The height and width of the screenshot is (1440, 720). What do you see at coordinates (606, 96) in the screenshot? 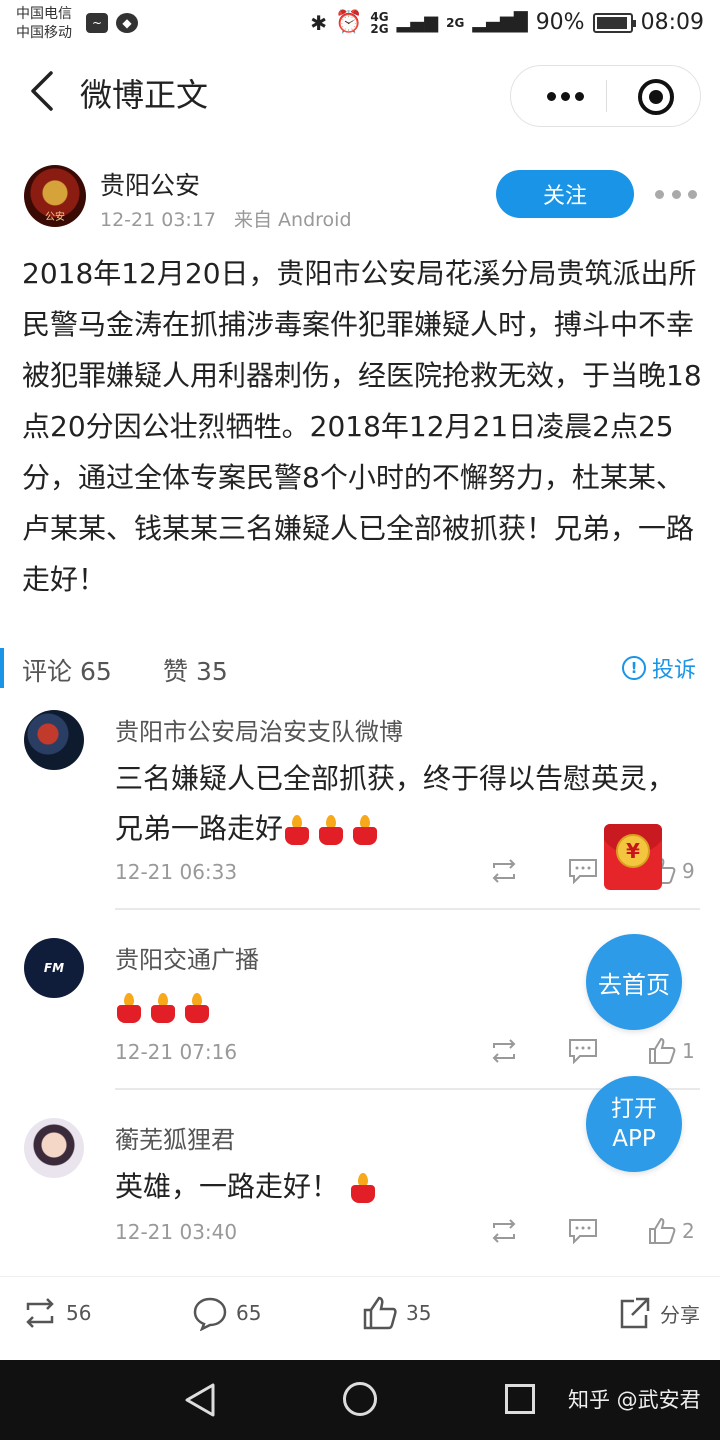
I see `capsule-divider` at bounding box center [606, 96].